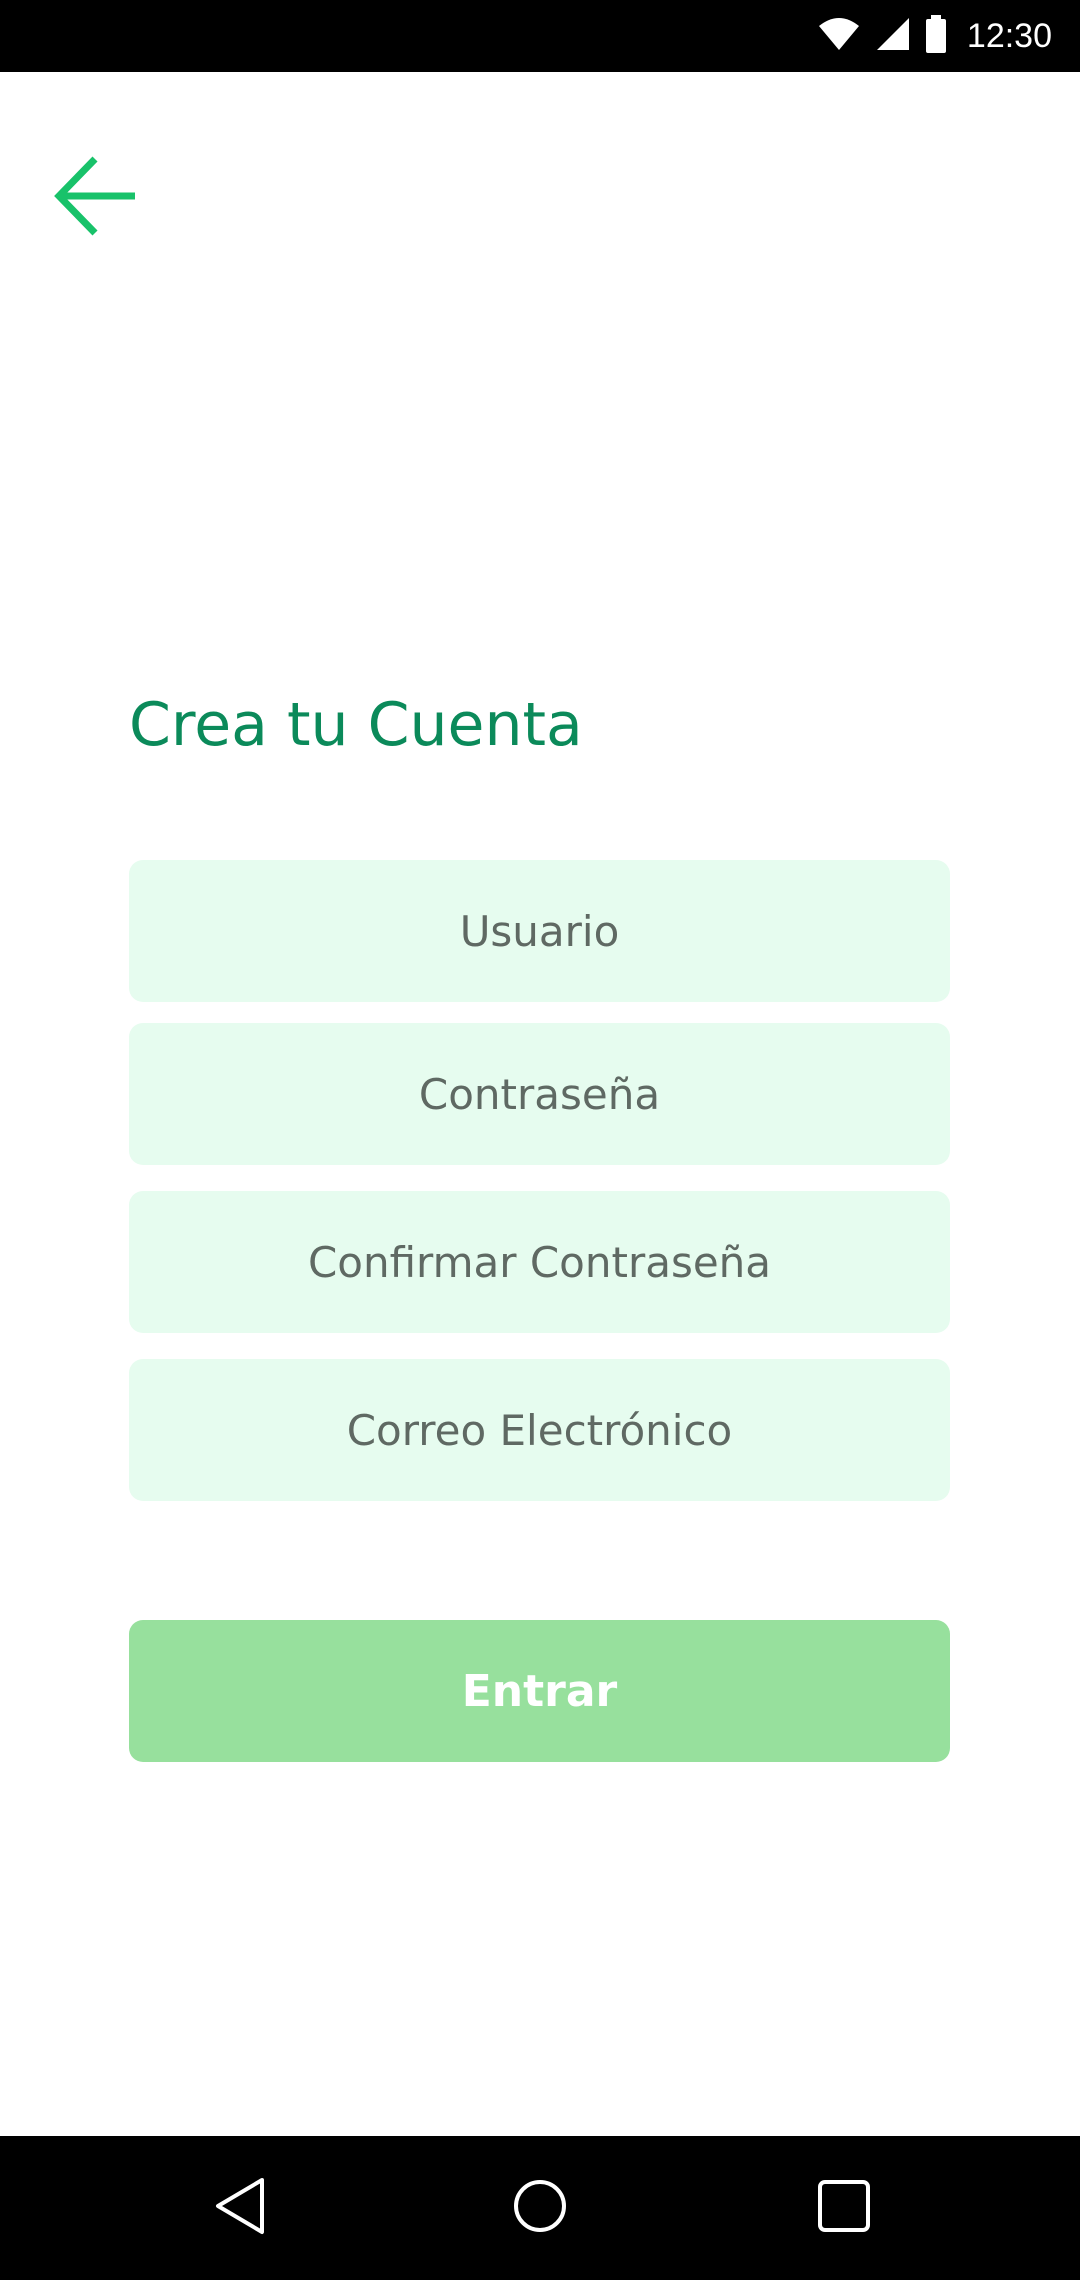  Describe the element at coordinates (839, 36) in the screenshot. I see `wifi-icon` at that location.